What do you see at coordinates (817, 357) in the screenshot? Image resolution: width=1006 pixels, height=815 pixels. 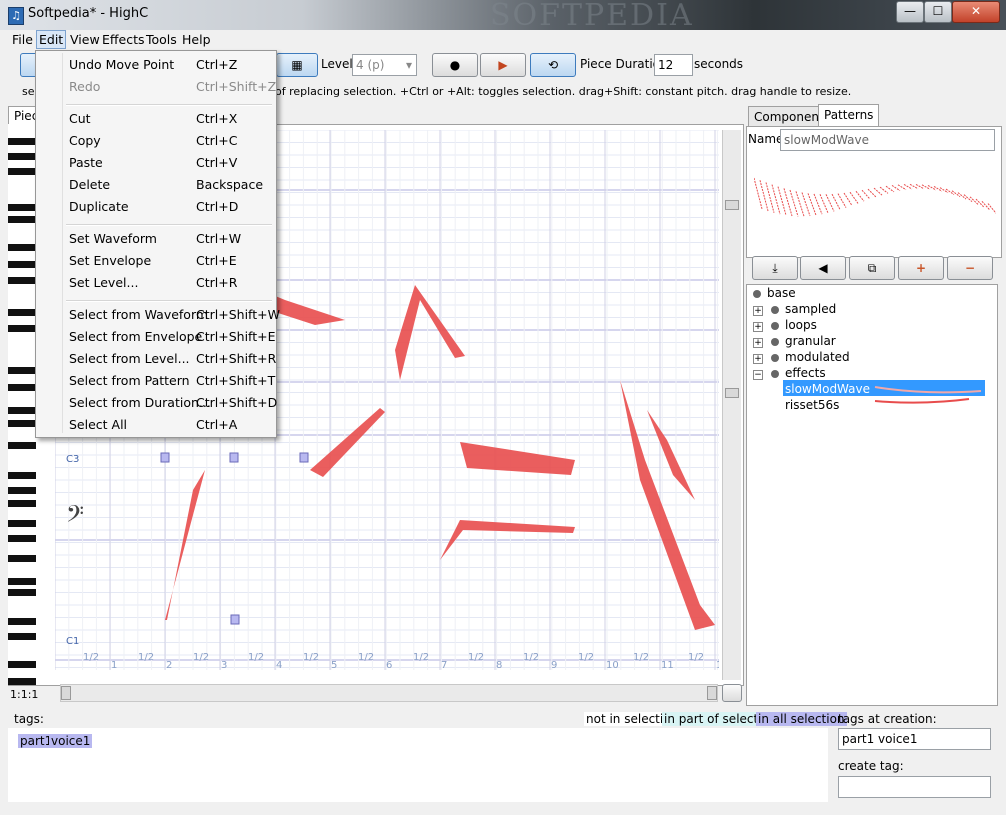 I see `tree-item-modulated: modulated` at bounding box center [817, 357].